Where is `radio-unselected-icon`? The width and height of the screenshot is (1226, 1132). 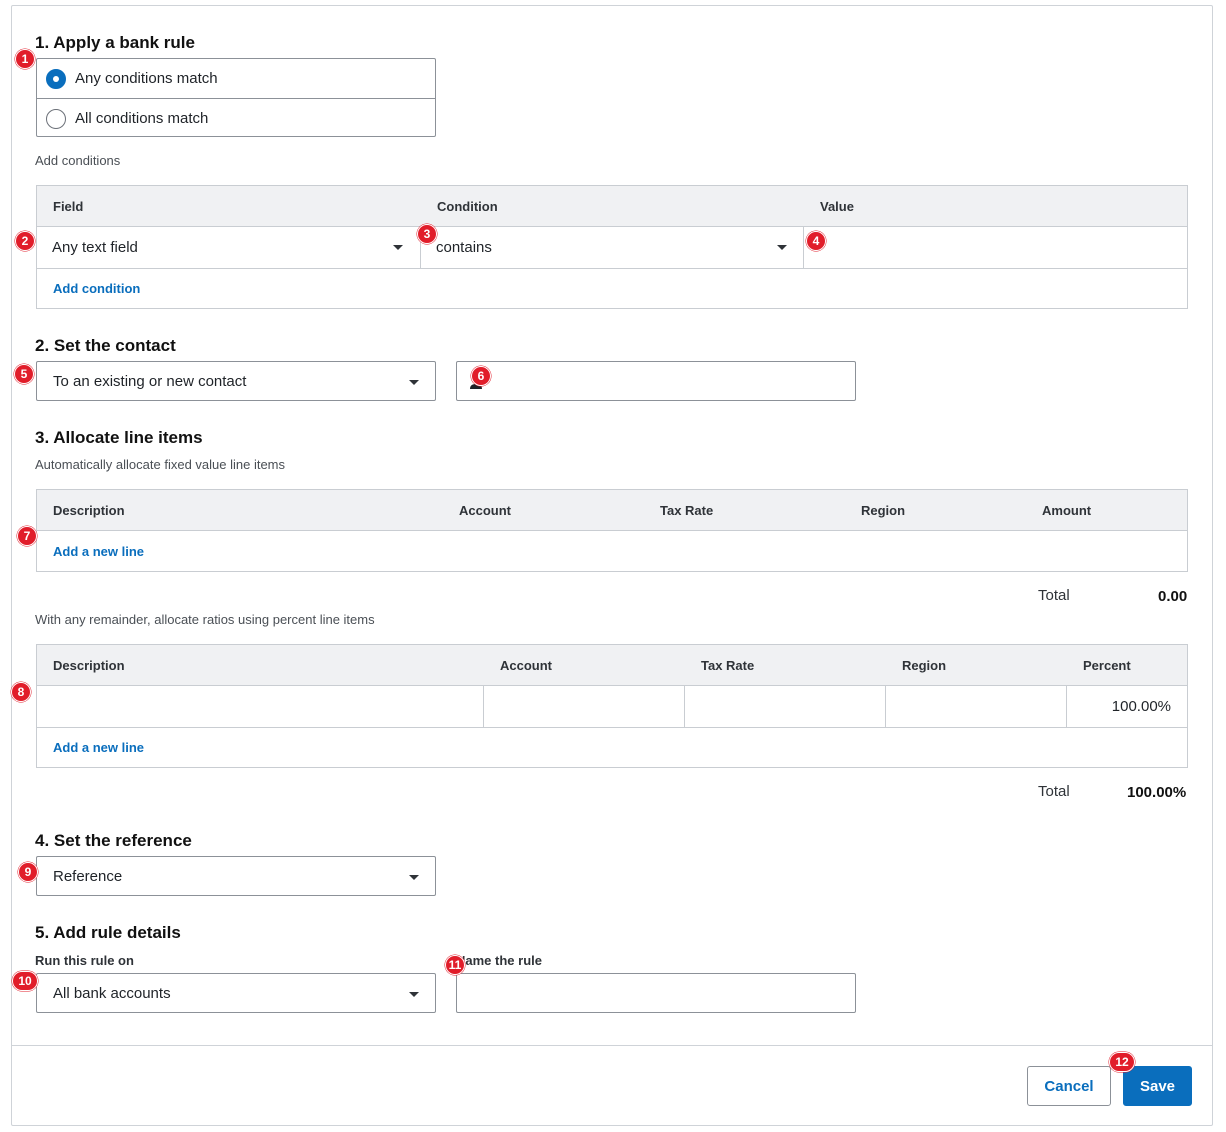 radio-unselected-icon is located at coordinates (56, 118).